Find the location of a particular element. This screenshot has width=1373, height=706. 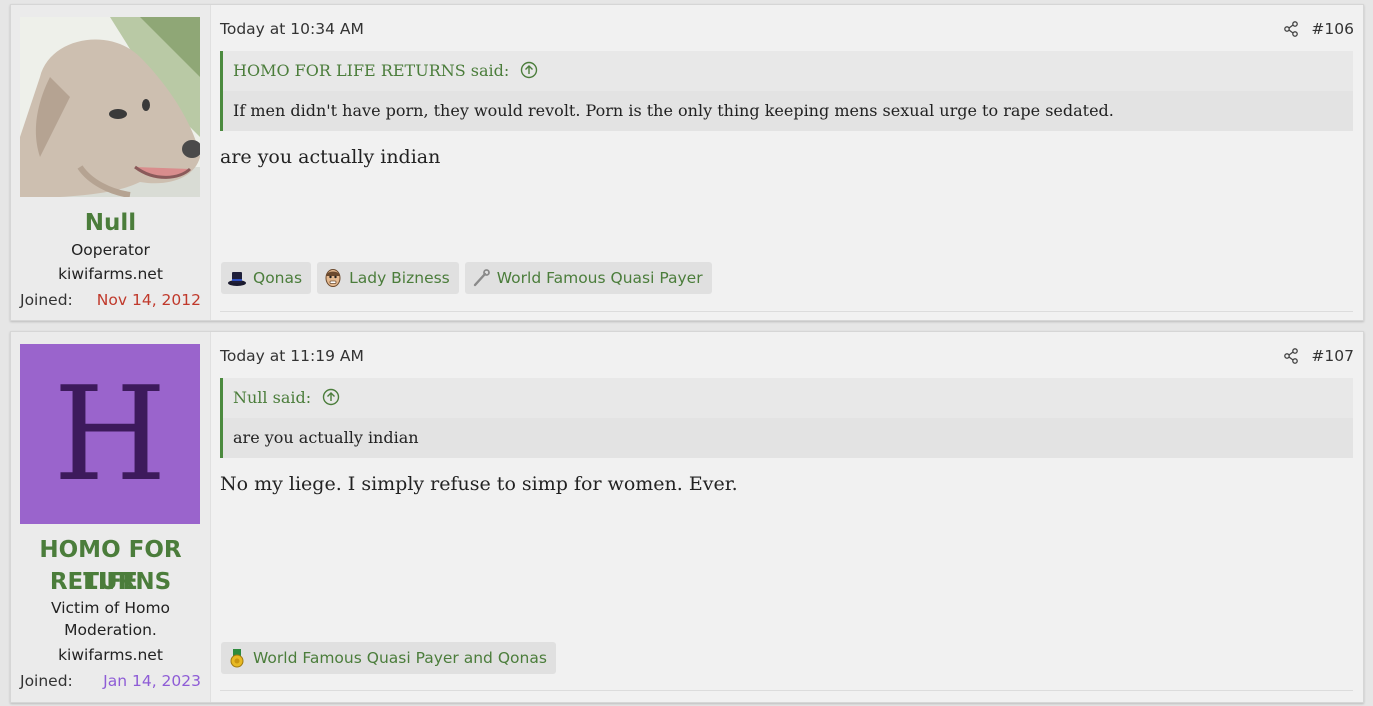

message-body: are you actually indian is located at coordinates (330, 157).